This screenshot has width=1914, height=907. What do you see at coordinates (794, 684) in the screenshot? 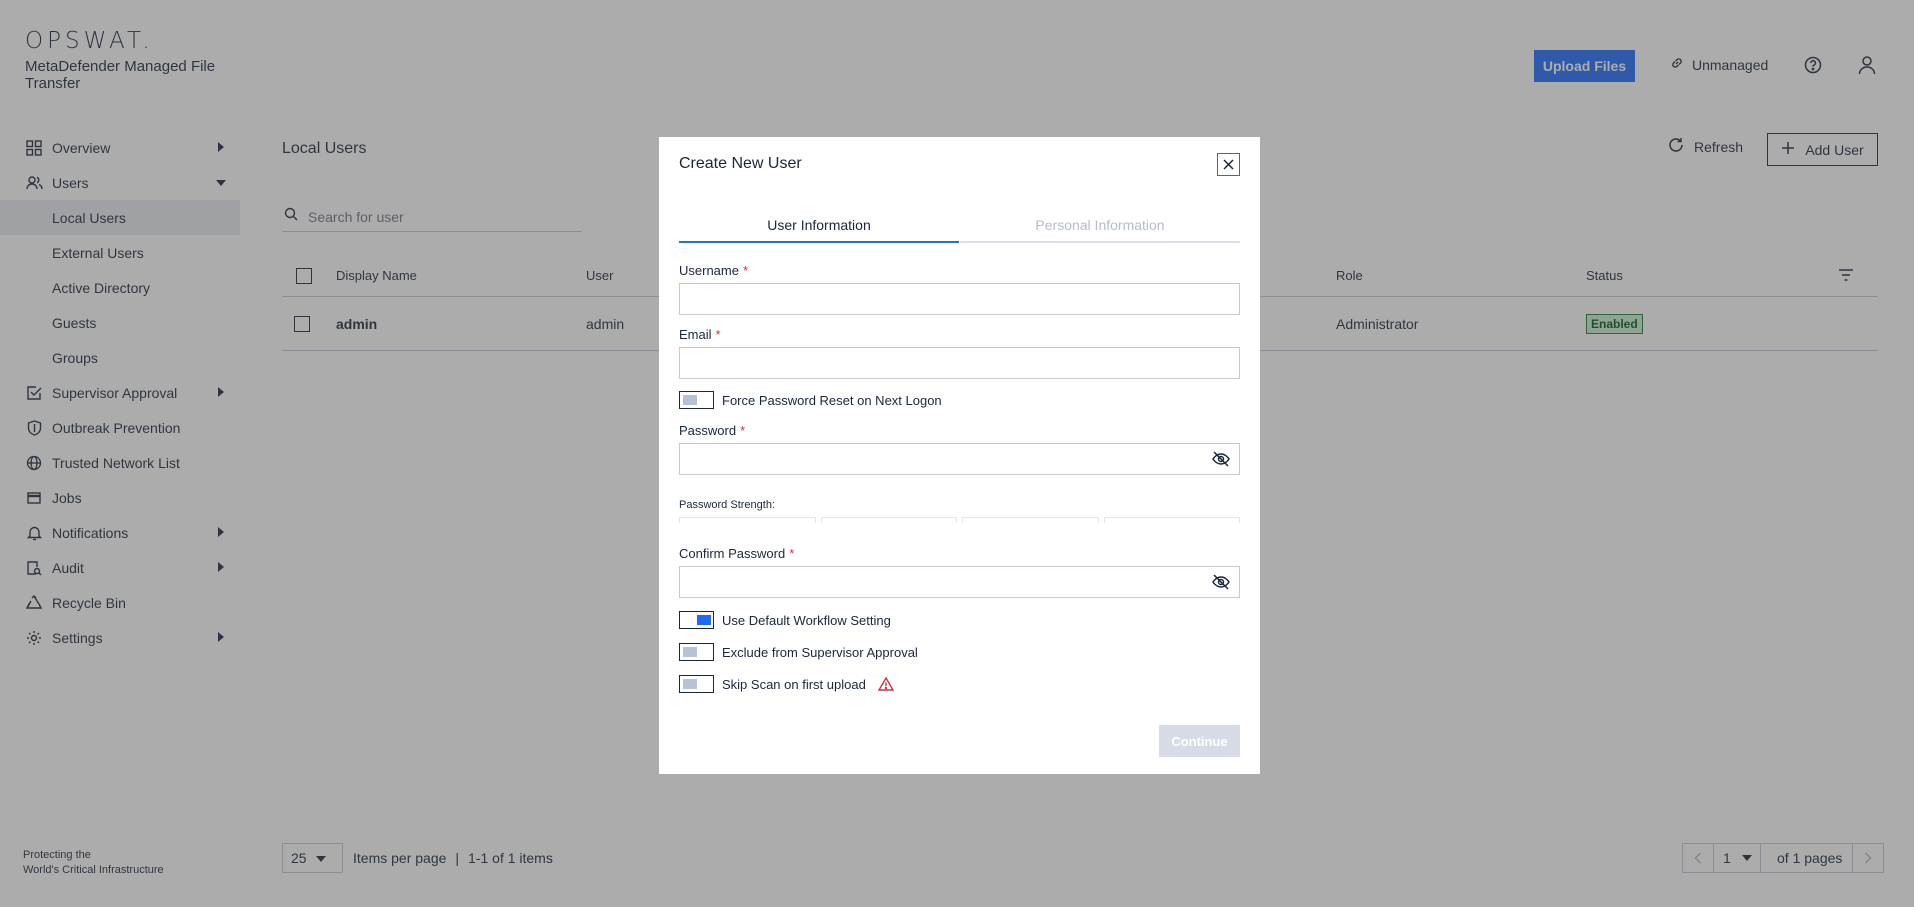
I see `skip-scan-label: Skip Scan on first upload` at bounding box center [794, 684].